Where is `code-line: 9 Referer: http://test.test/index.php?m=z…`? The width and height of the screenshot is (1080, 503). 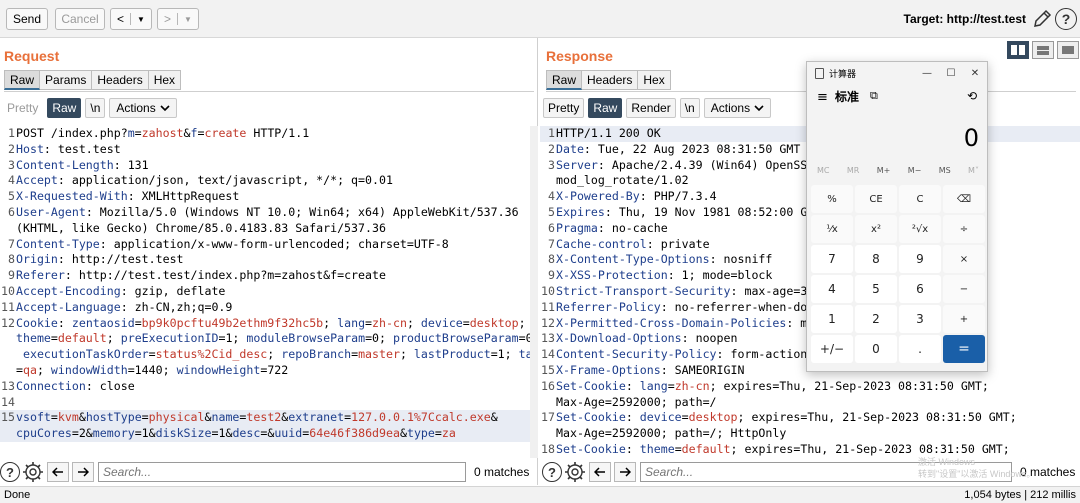 code-line: 9 Referer: http://test.test/index.php?m=z… is located at coordinates (265, 276).